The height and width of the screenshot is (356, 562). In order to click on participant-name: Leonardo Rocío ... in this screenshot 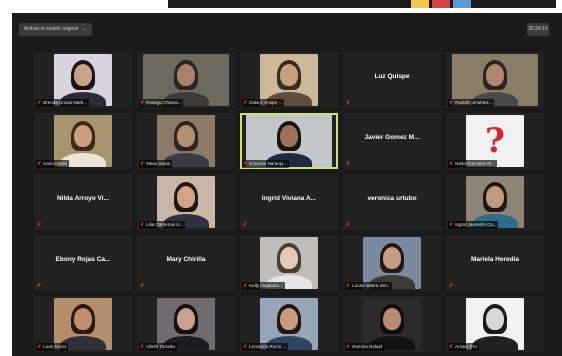, I will do `click(268, 346)`.